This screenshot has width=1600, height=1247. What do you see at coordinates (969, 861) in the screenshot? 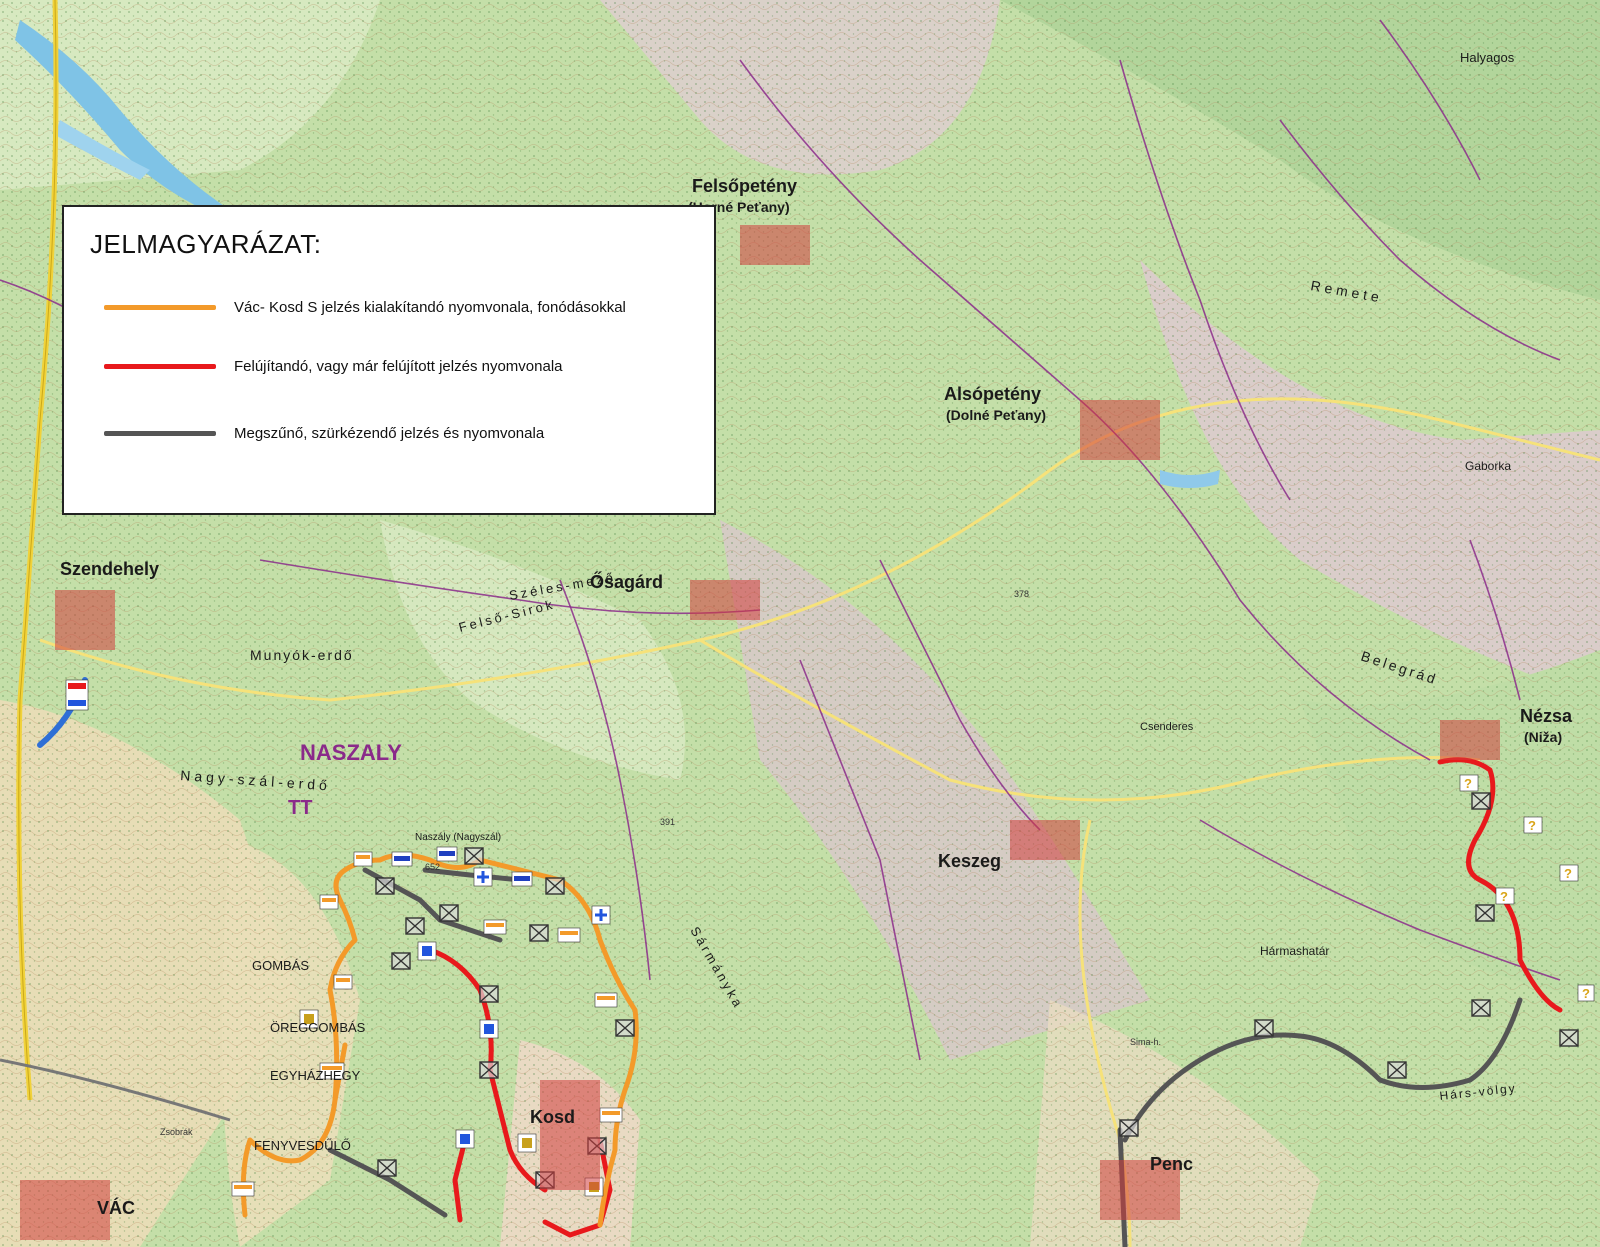
I see `label-keszeg: Keszeg` at bounding box center [969, 861].